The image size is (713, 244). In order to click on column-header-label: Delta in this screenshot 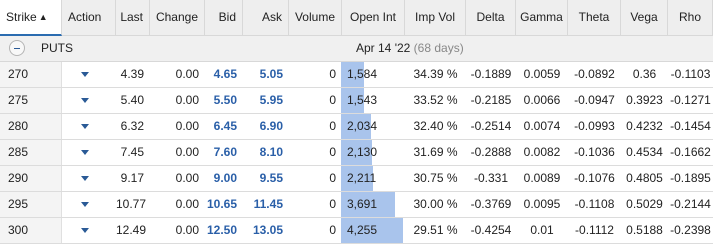, I will do `click(490, 17)`.